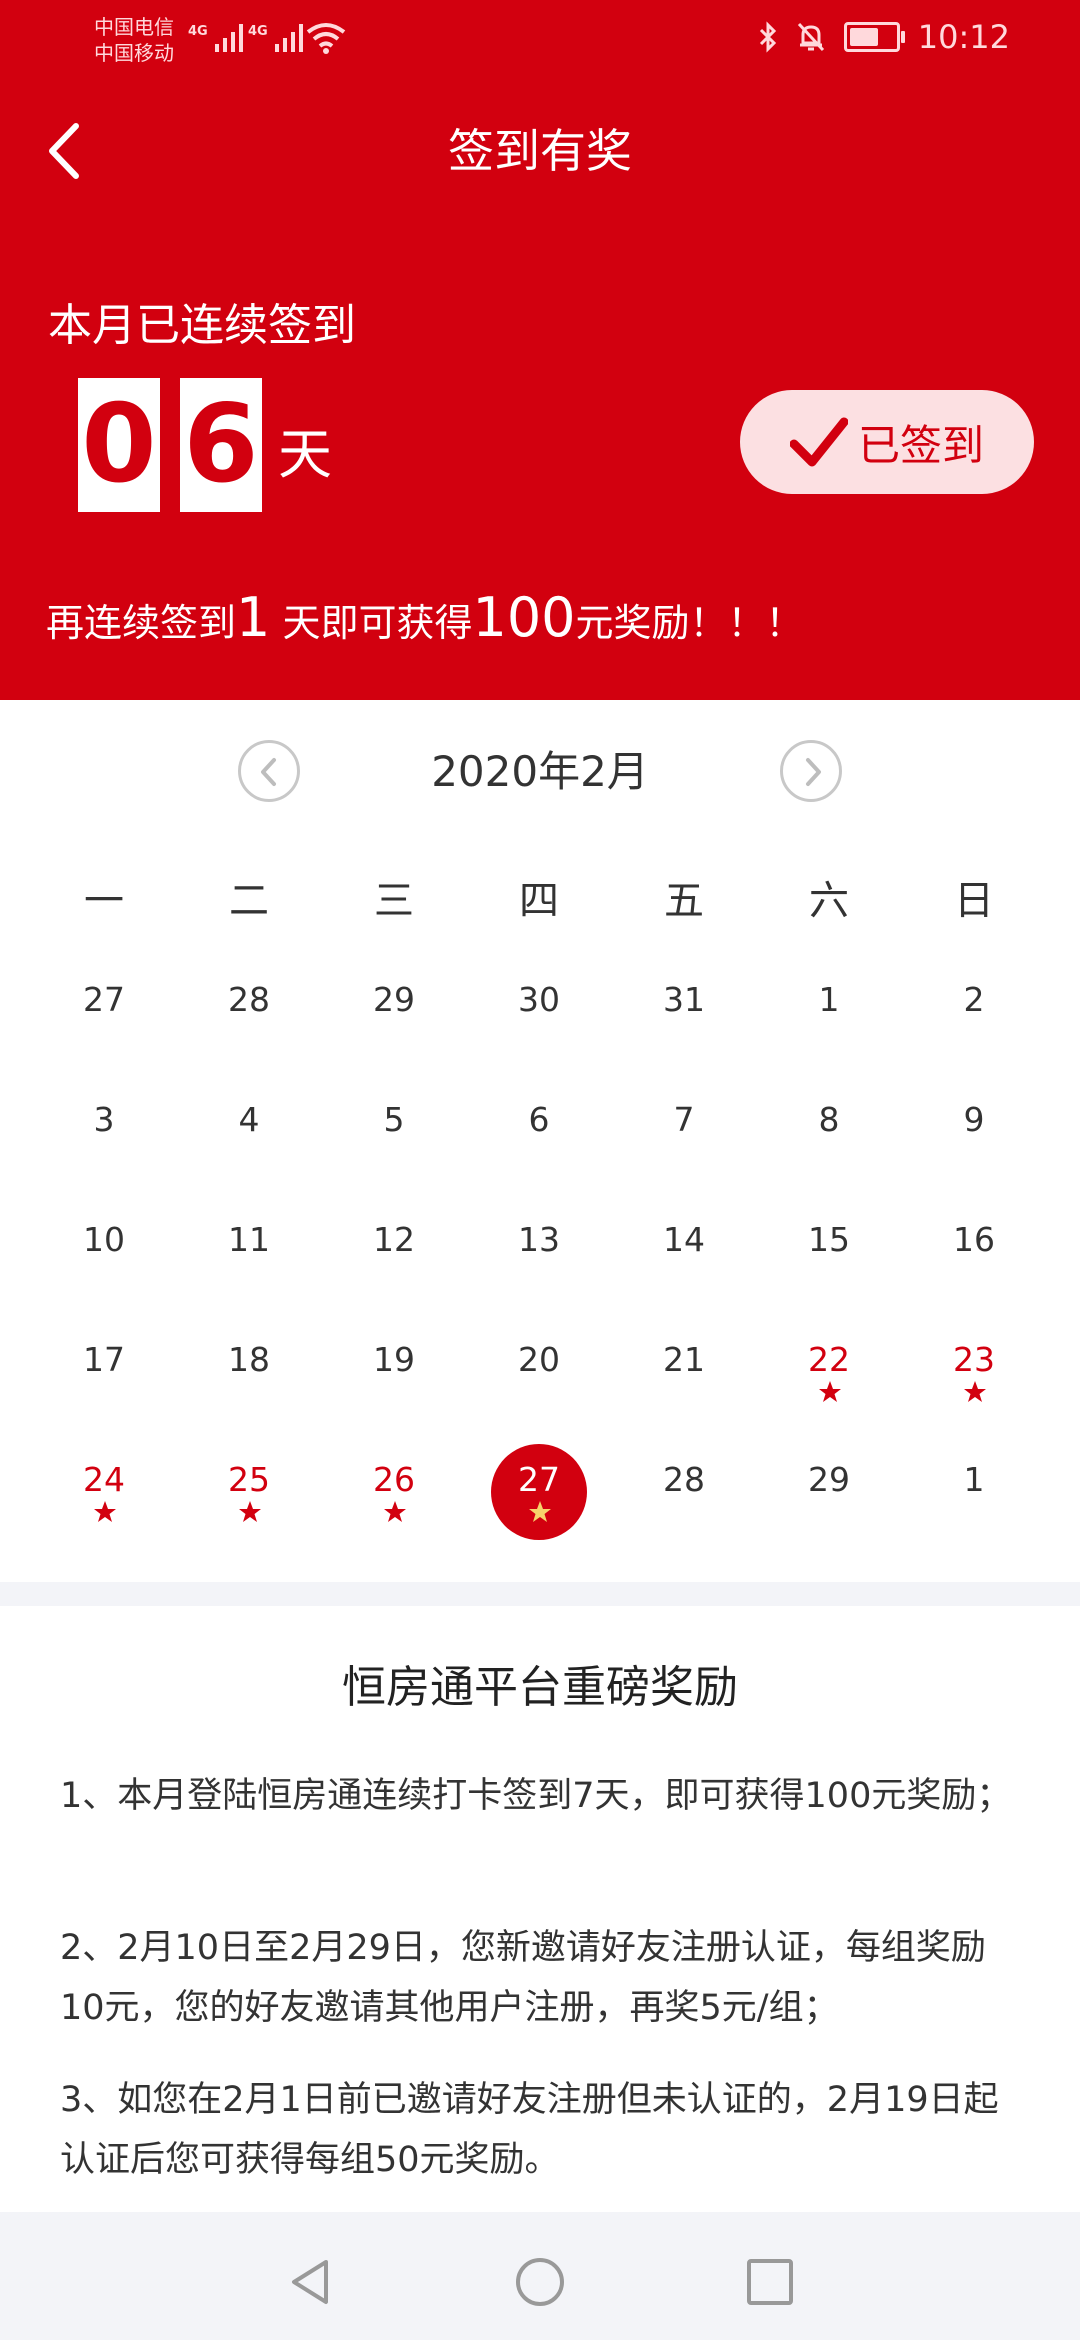 The image size is (1080, 2340). What do you see at coordinates (104, 999) in the screenshot?
I see `calendar-day-number: 27` at bounding box center [104, 999].